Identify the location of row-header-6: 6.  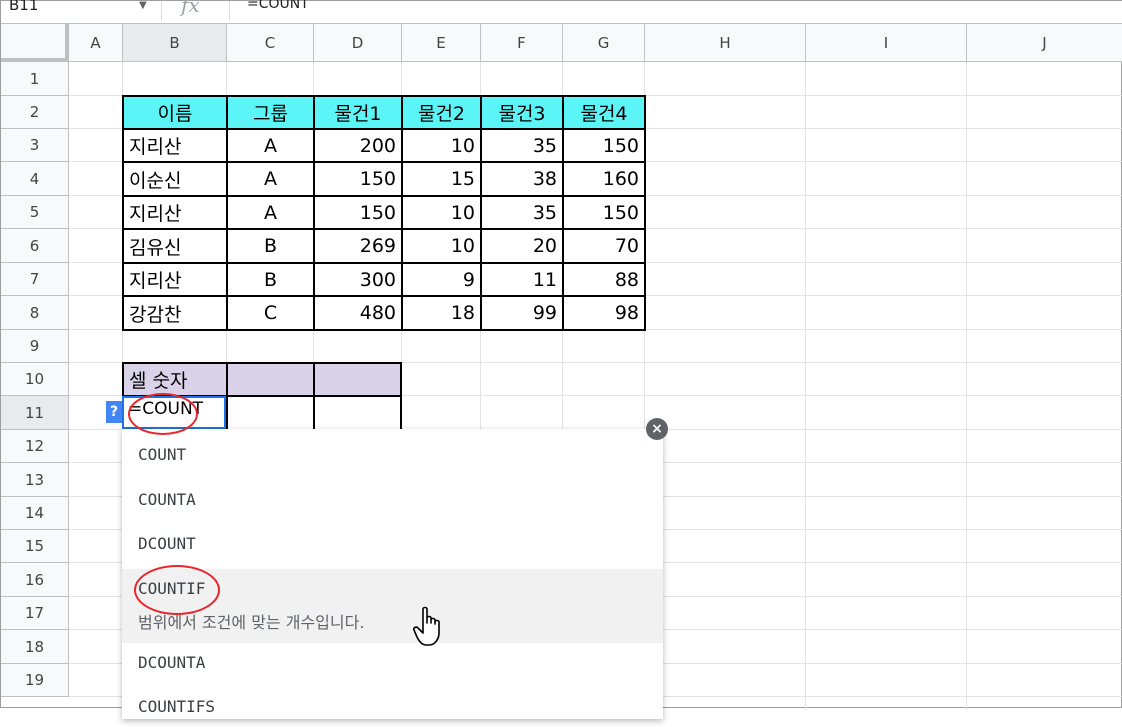
(35, 246).